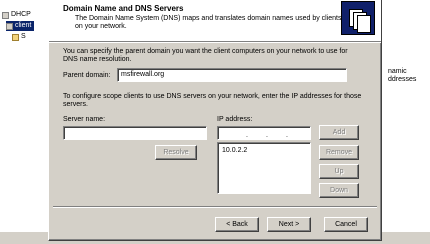  What do you see at coordinates (23, 25) in the screenshot?
I see `tree-item-label: client` at bounding box center [23, 25].